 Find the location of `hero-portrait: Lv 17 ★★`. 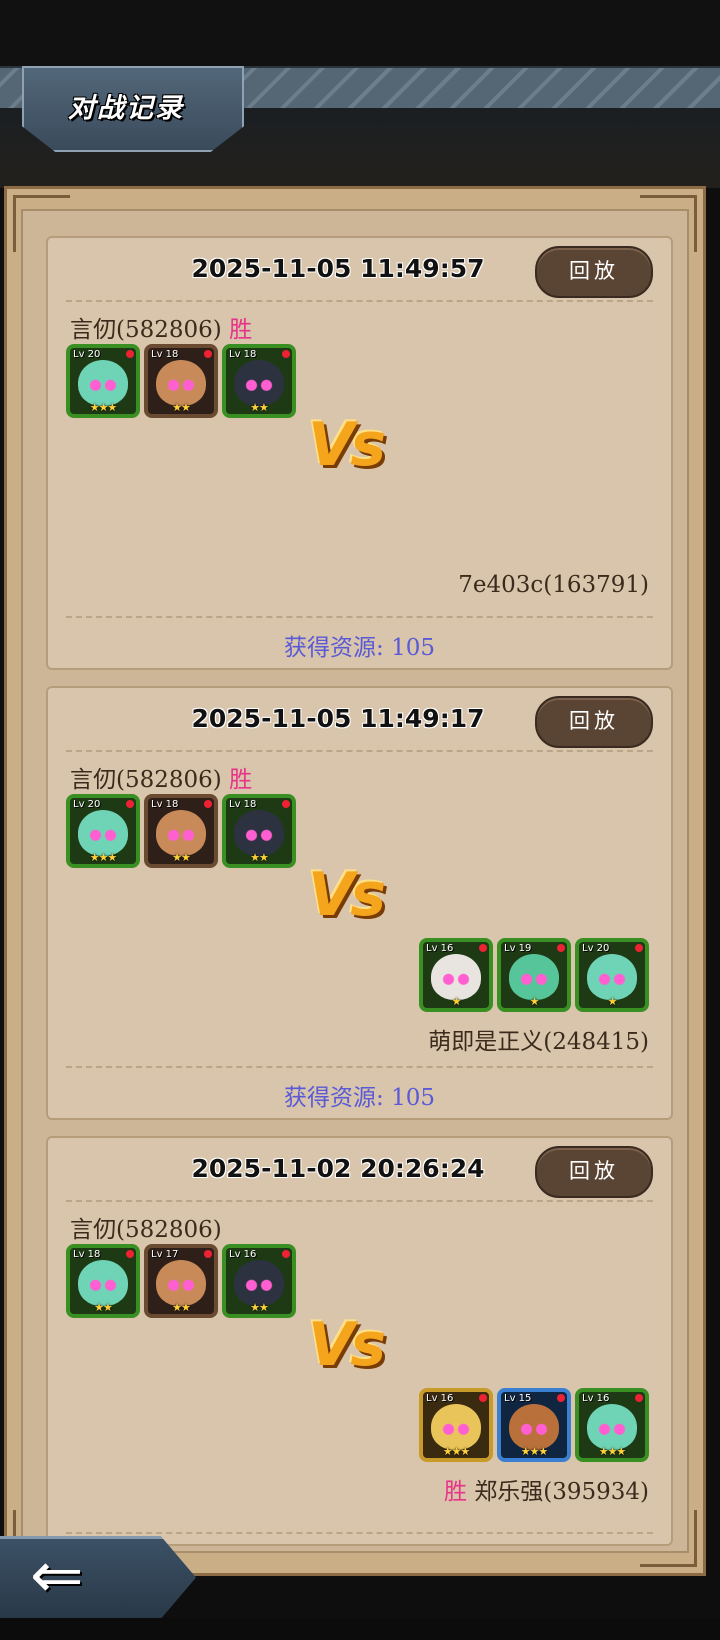

hero-portrait: Lv 17 ★★ is located at coordinates (181, 1281).